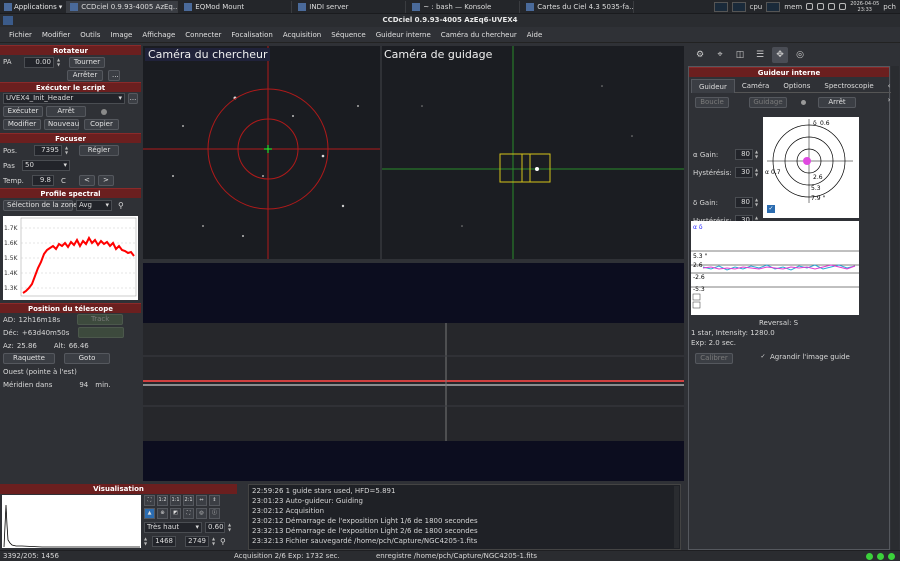 The image size is (900, 561). Describe the element at coordinates (105, 180) in the screenshot. I see `focuser-out-button: >` at that location.